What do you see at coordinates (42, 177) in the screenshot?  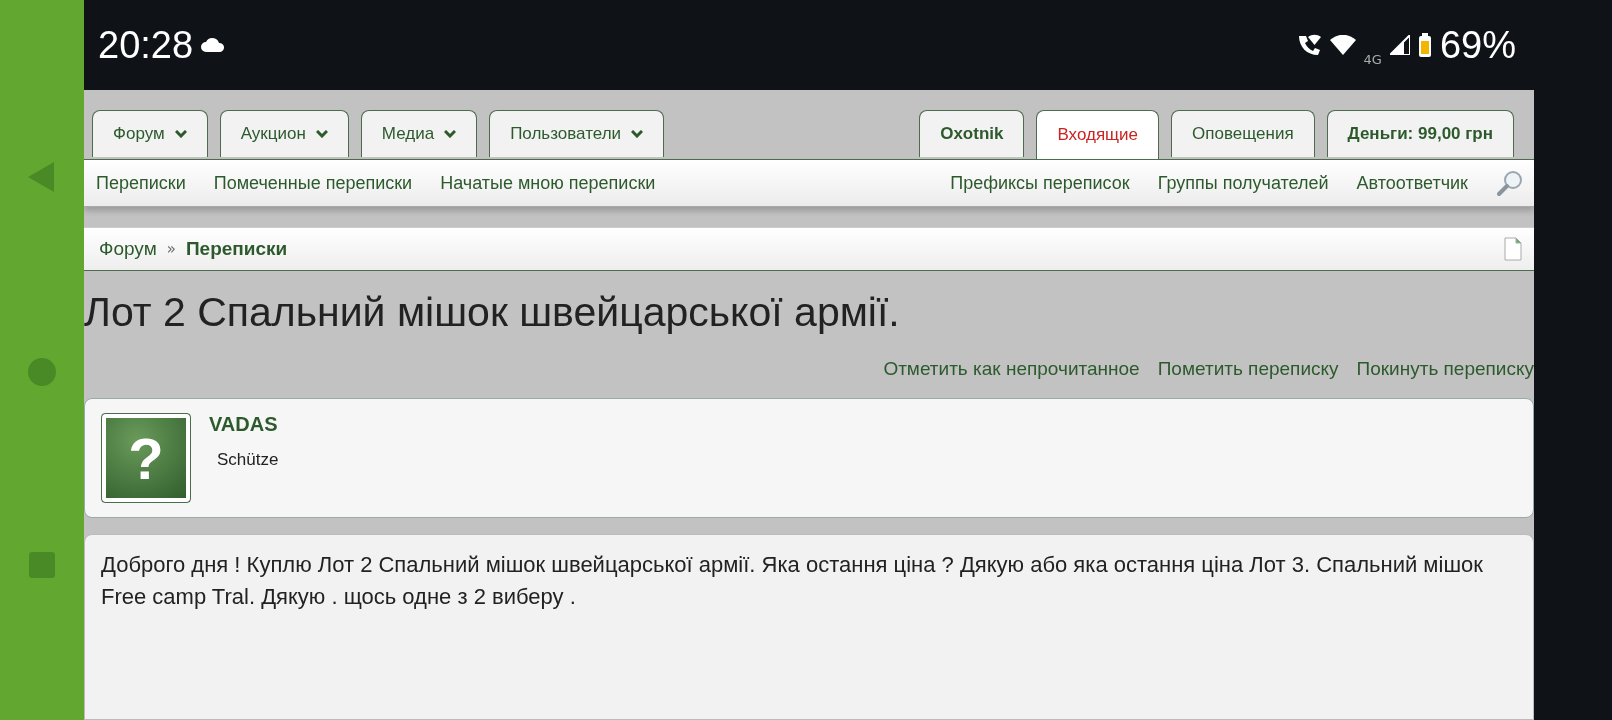 I see `back-icon` at bounding box center [42, 177].